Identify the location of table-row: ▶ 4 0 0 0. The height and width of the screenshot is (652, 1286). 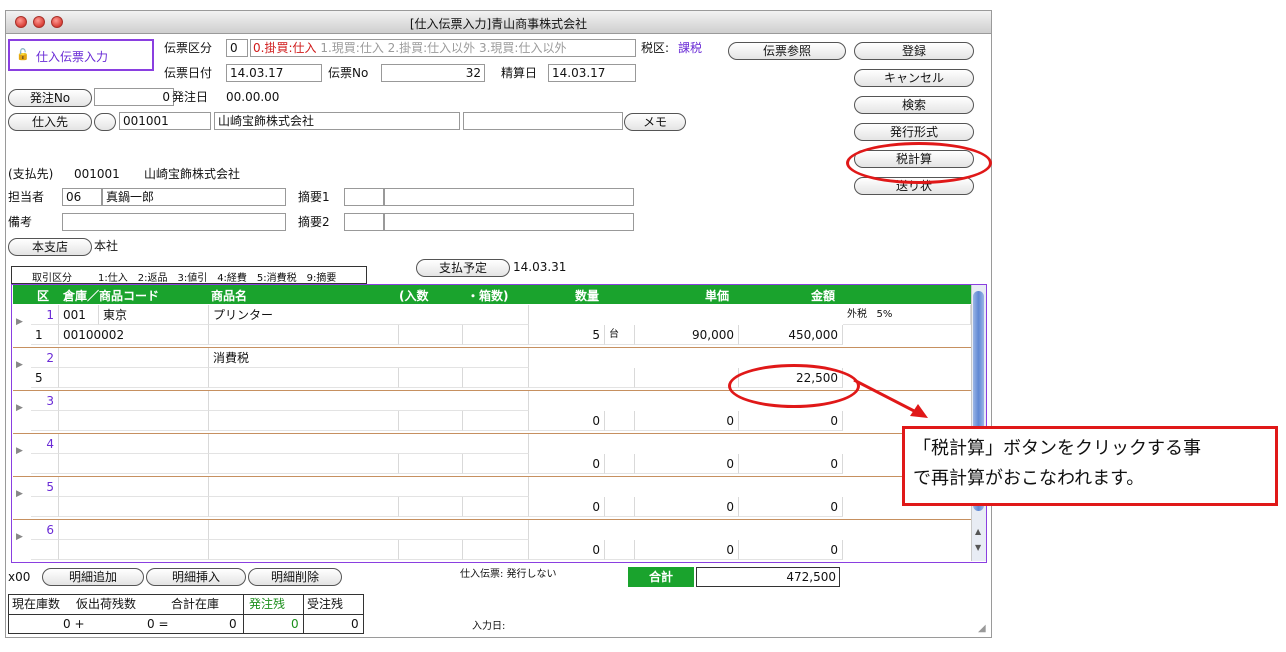
(492, 455).